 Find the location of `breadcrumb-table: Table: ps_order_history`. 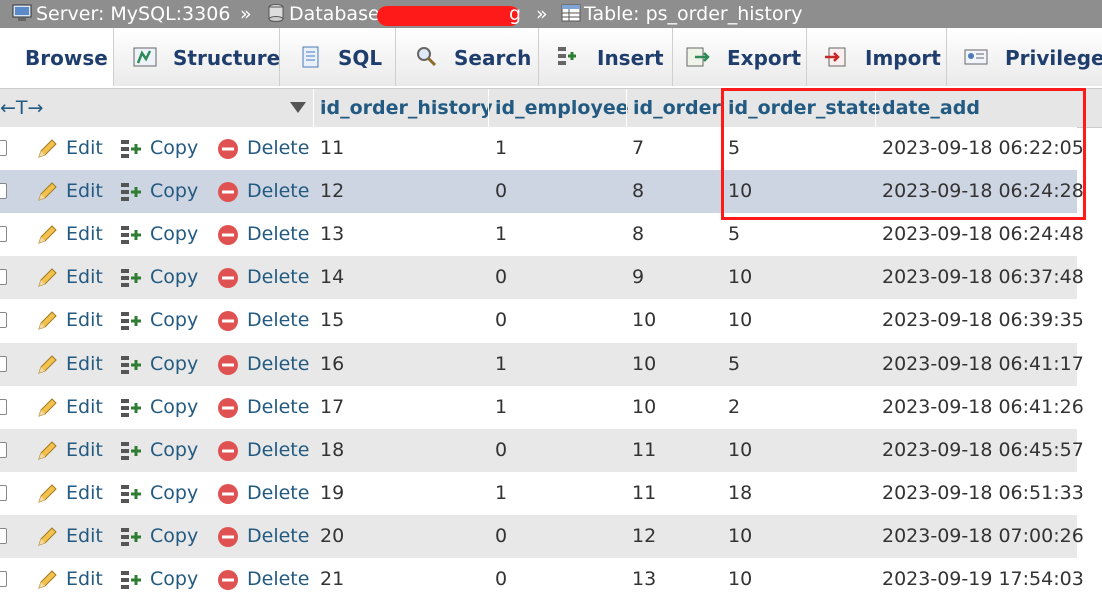

breadcrumb-table: Table: ps_order_history is located at coordinates (693, 14).